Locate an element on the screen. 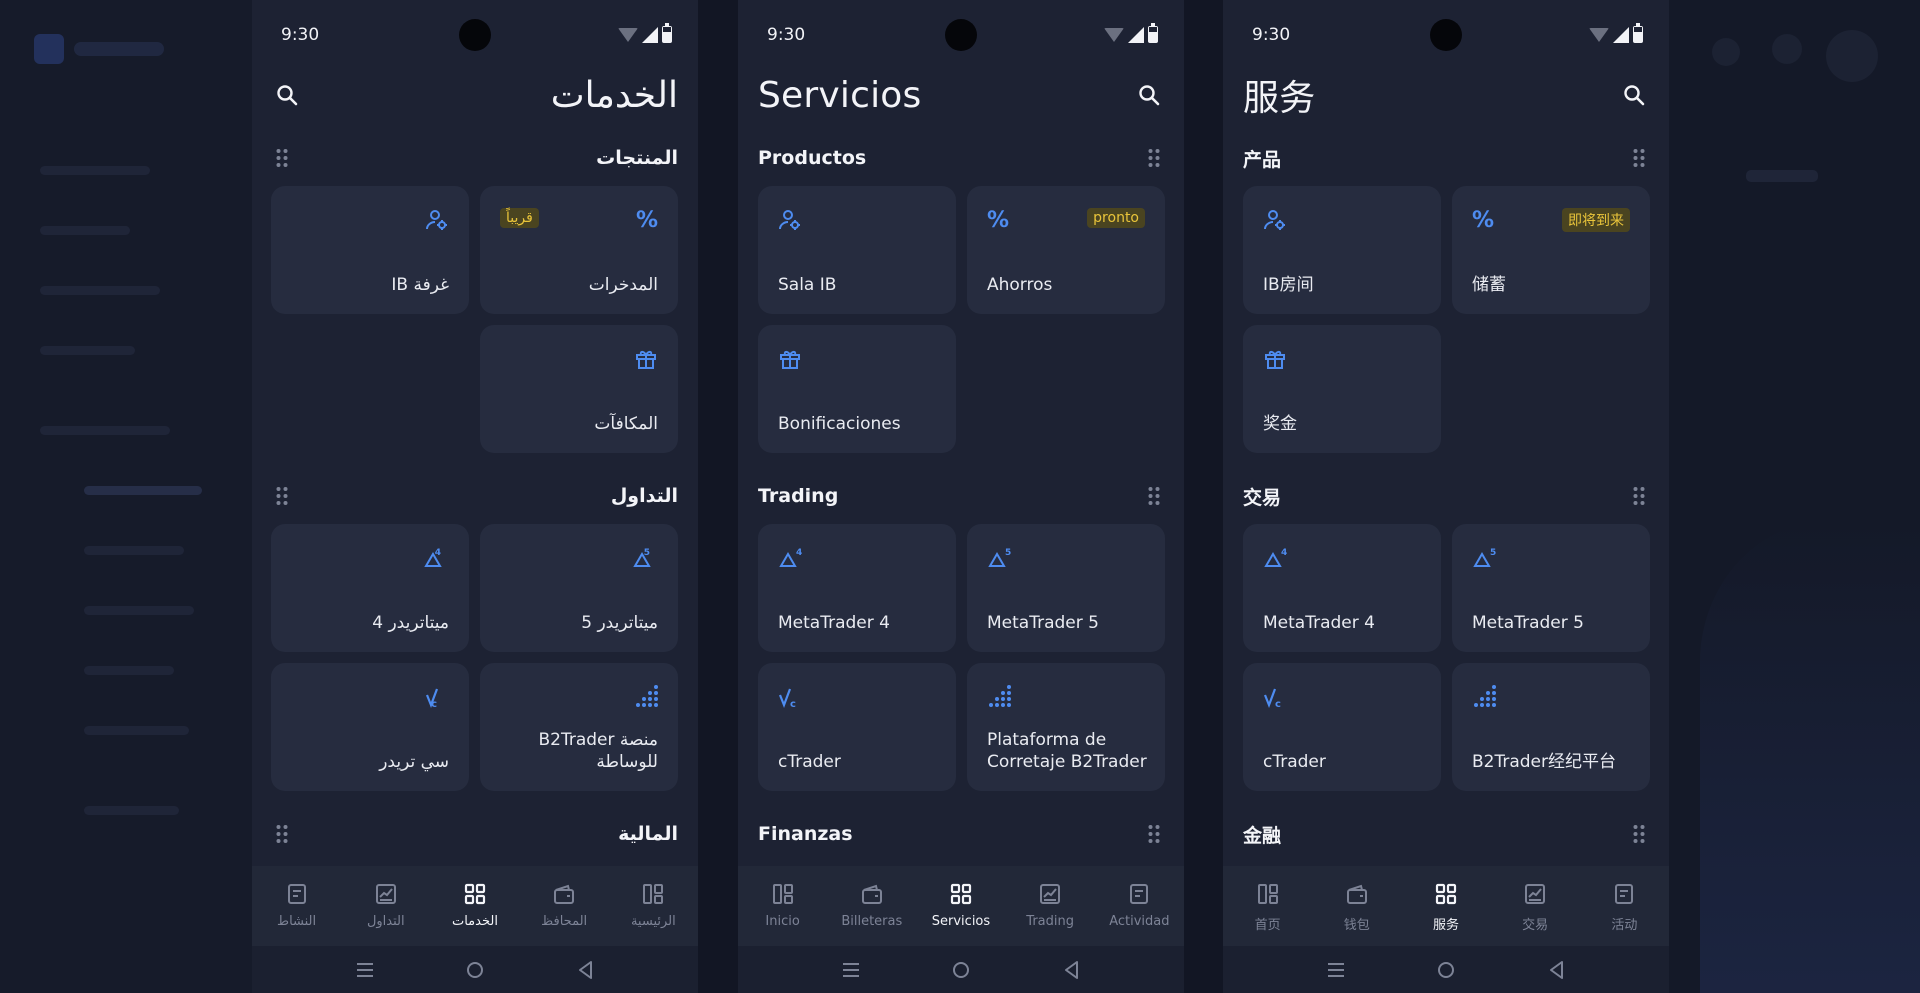 The height and width of the screenshot is (993, 1920). tile-savings: % pronto Ahorros is located at coordinates (1066, 250).